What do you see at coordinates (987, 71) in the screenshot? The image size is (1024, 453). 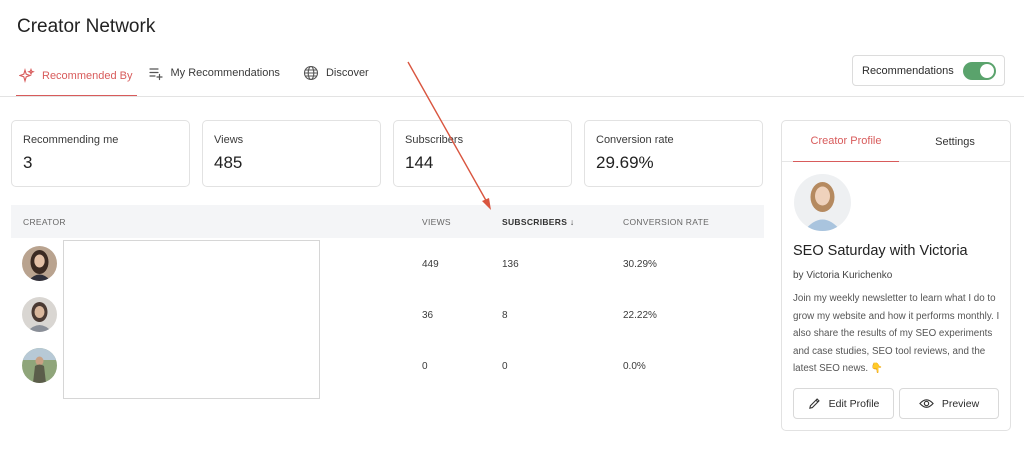 I see `toggle-knob` at bounding box center [987, 71].